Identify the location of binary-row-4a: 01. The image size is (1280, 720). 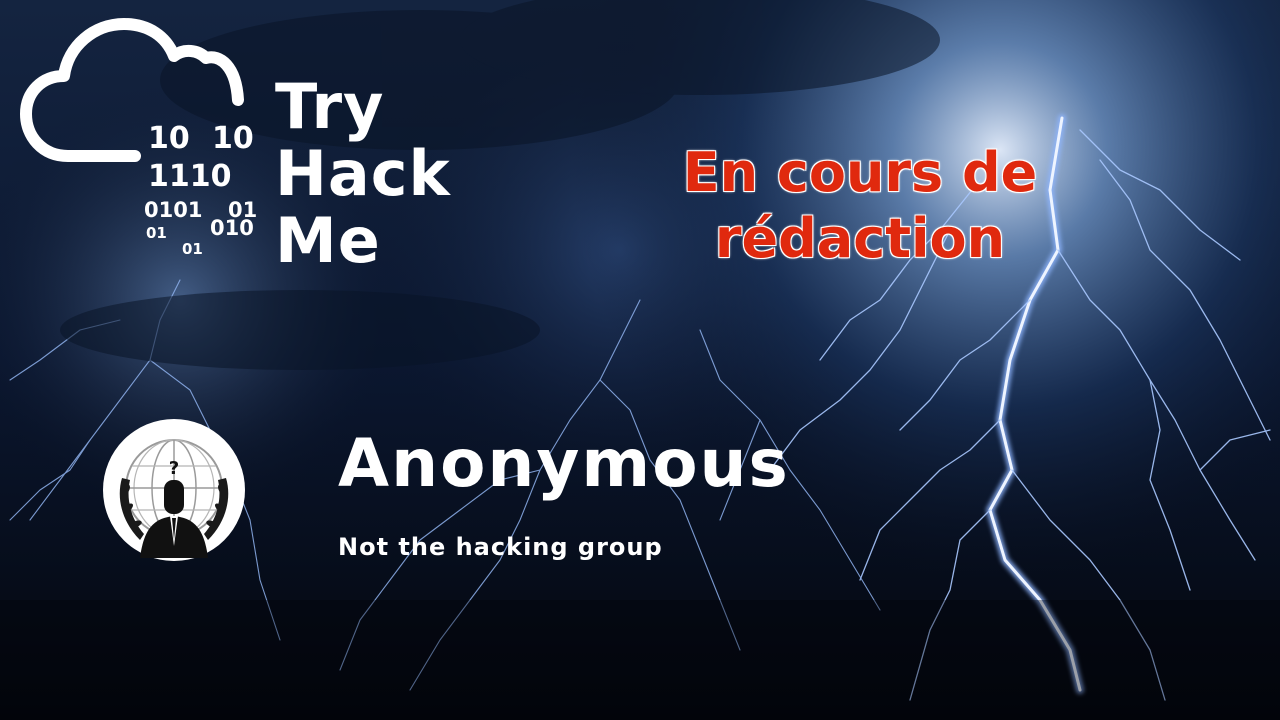
(156, 233).